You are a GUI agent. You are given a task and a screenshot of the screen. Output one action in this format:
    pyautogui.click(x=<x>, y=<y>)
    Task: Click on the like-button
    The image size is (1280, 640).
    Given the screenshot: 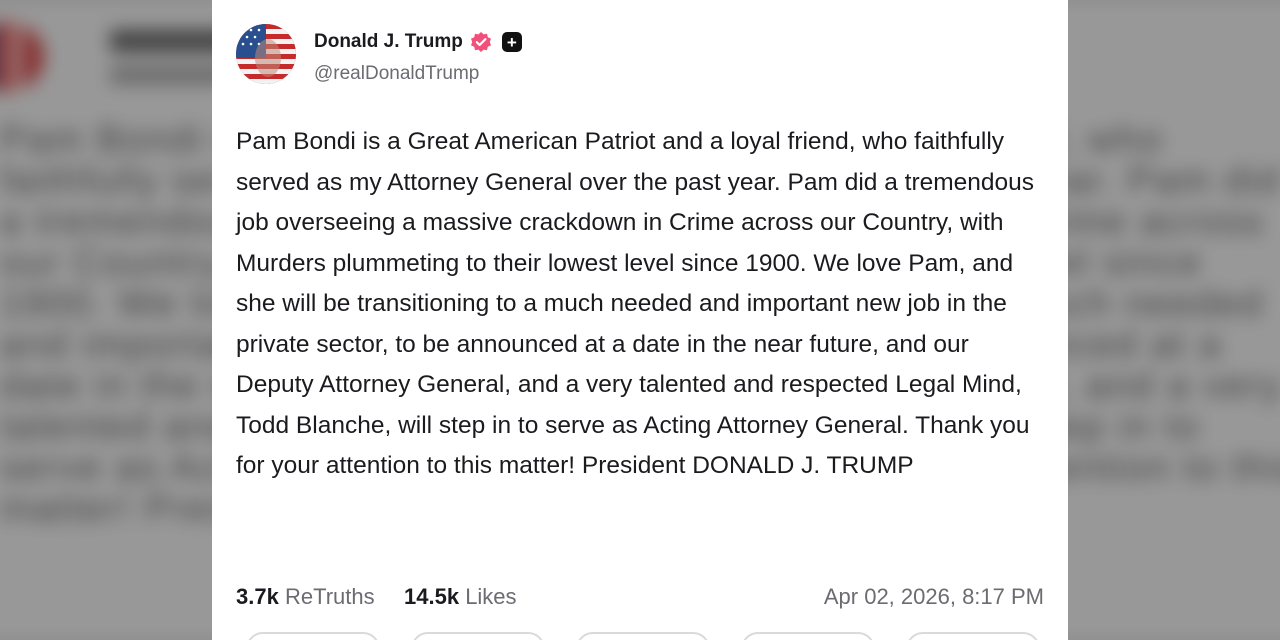 What is the action you would take?
    pyautogui.click(x=643, y=636)
    